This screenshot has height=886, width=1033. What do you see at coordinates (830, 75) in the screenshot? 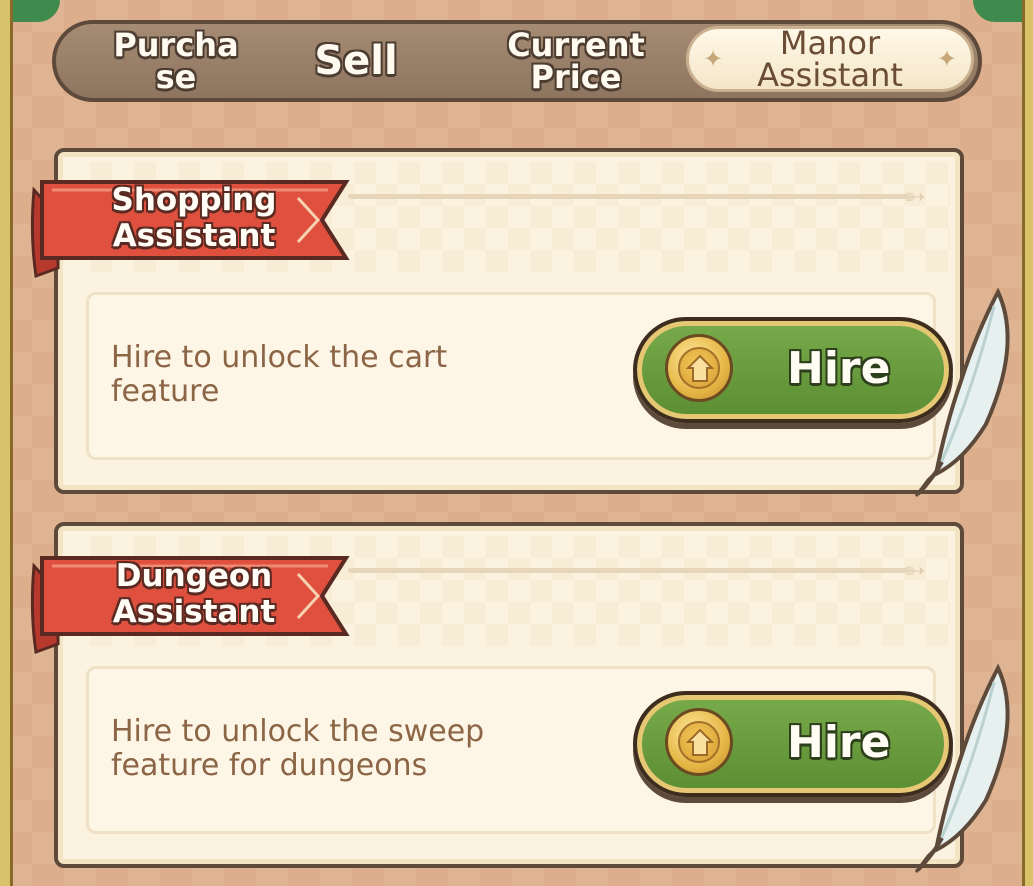
I see `tab-manor-assistant-label-line2: Assistant` at bounding box center [830, 75].